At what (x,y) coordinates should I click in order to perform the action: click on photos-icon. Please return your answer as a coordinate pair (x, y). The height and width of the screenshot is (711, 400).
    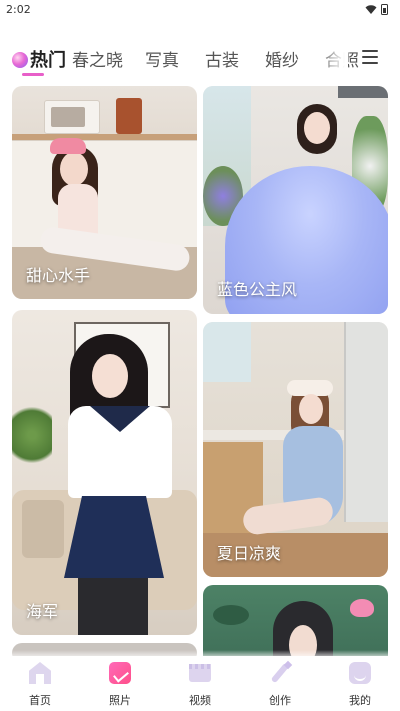
    Looking at the image, I should click on (120, 673).